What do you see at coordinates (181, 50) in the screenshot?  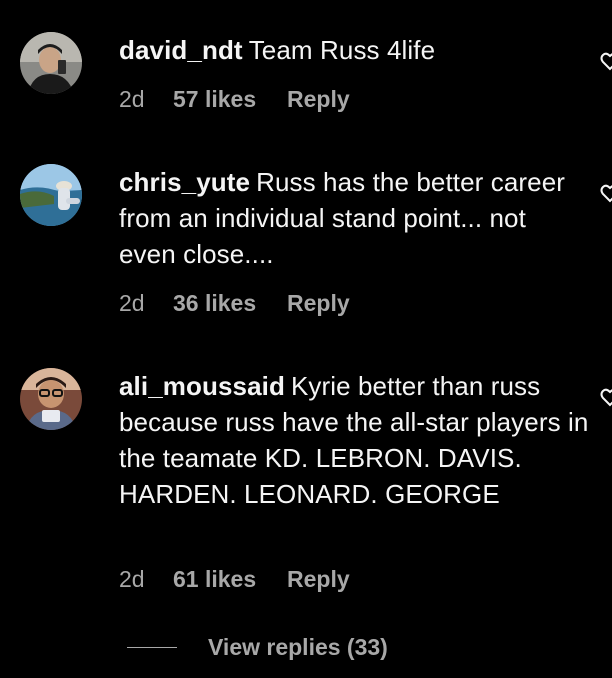 I see `comment-username: david_ndt` at bounding box center [181, 50].